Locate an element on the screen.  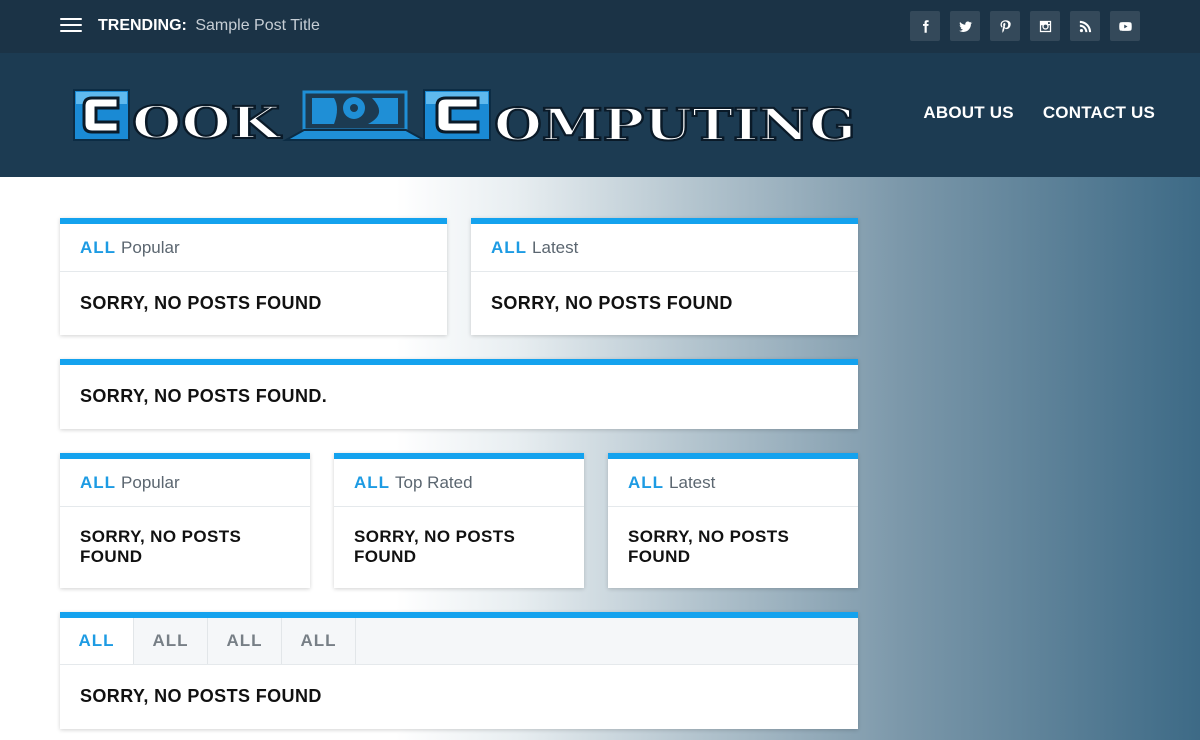
svg-text: OOK is located at coordinates (207, 122).